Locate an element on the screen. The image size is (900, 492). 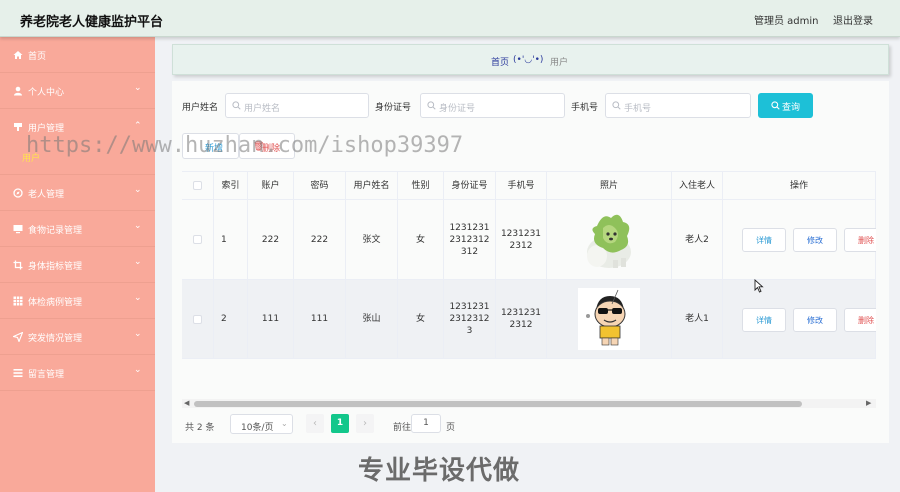
send-icon is located at coordinates (18, 337).